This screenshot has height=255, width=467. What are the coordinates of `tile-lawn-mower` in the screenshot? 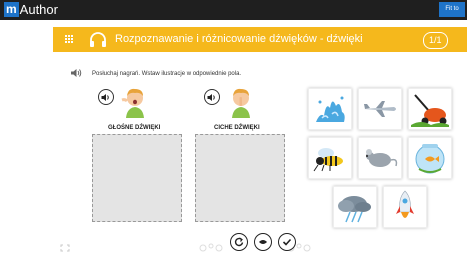 It's located at (430, 109).